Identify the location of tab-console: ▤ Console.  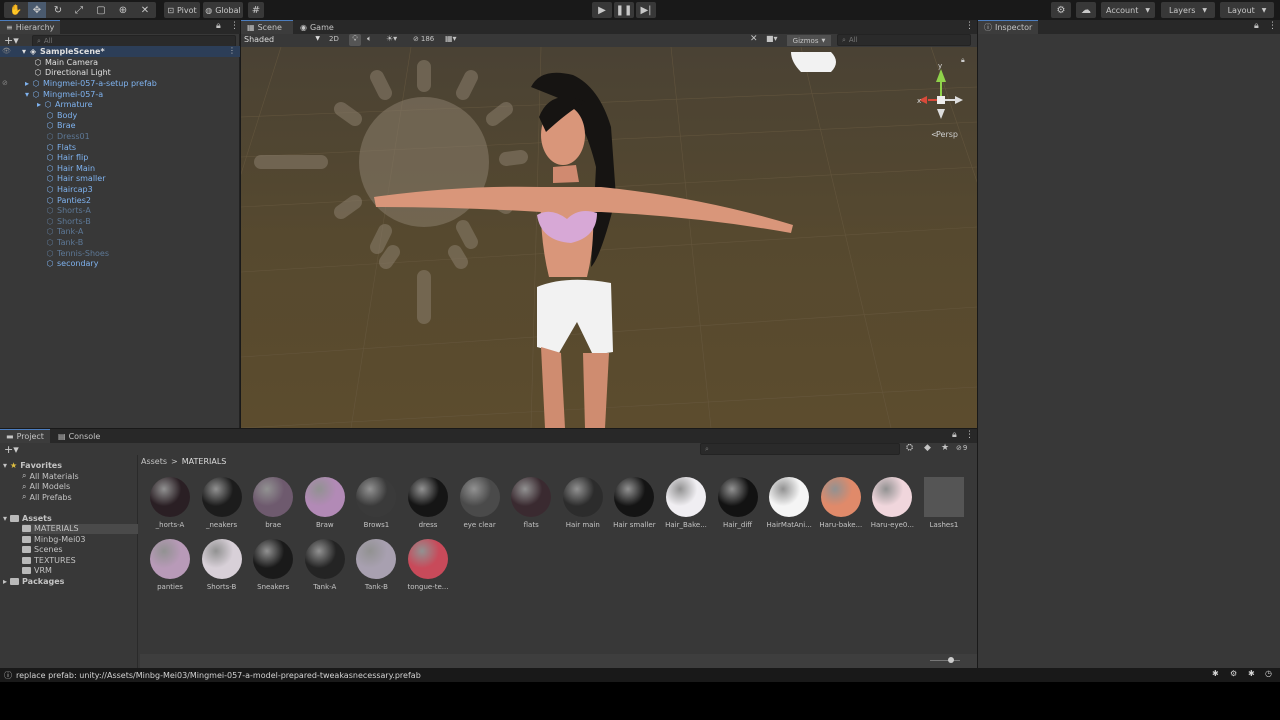
(78, 436).